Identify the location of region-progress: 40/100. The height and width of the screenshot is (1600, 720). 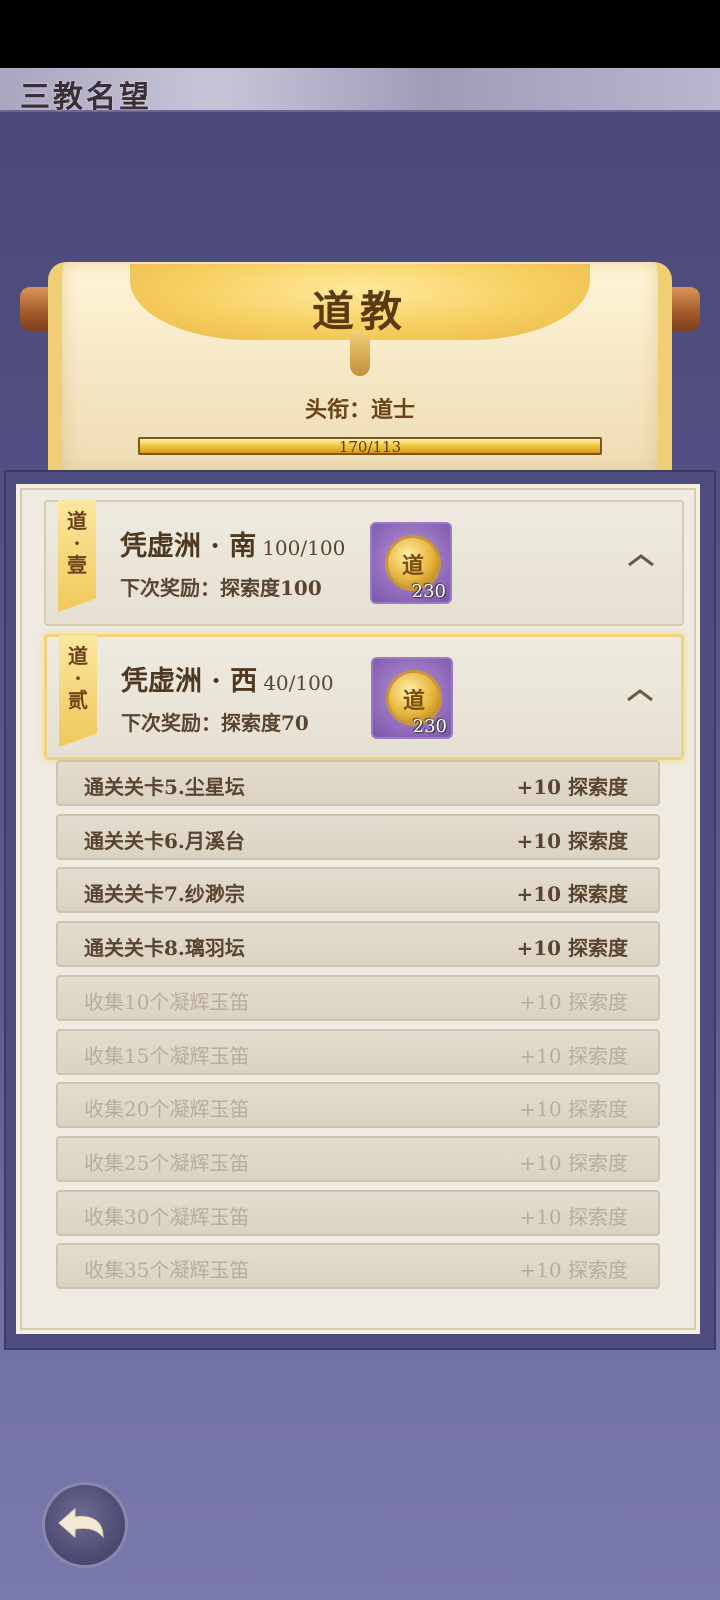
(298, 683).